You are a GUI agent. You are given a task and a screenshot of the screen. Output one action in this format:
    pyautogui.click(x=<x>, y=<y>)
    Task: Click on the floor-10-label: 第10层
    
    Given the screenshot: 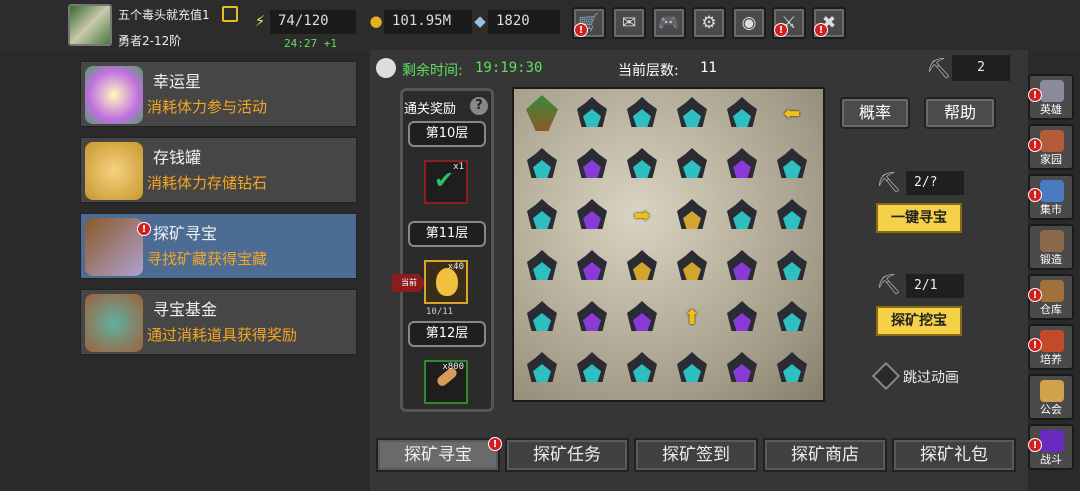 What is the action you would take?
    pyautogui.click(x=447, y=134)
    